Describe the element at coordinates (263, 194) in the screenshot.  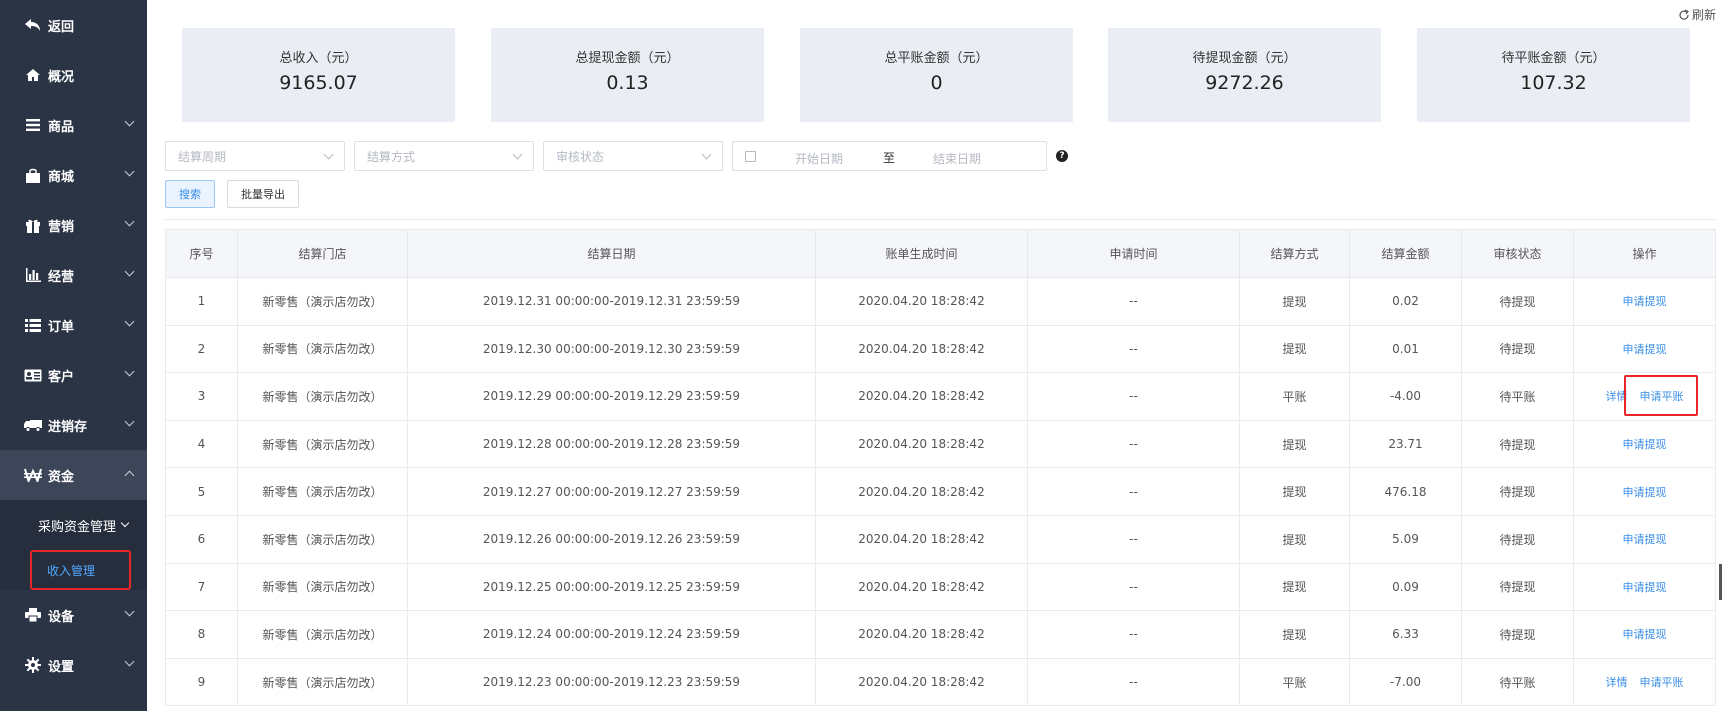
I see `batch-export-button: 批量导出` at that location.